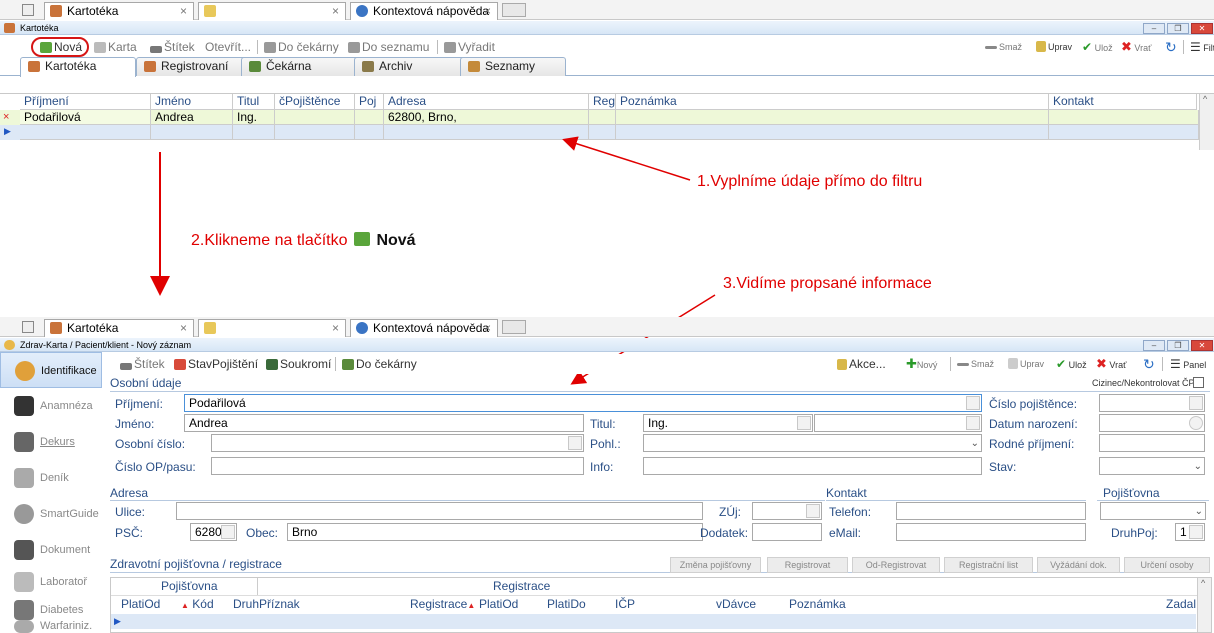 The image size is (1214, 633). Describe the element at coordinates (397, 443) in the screenshot. I see `osobni-cislo-field` at that location.